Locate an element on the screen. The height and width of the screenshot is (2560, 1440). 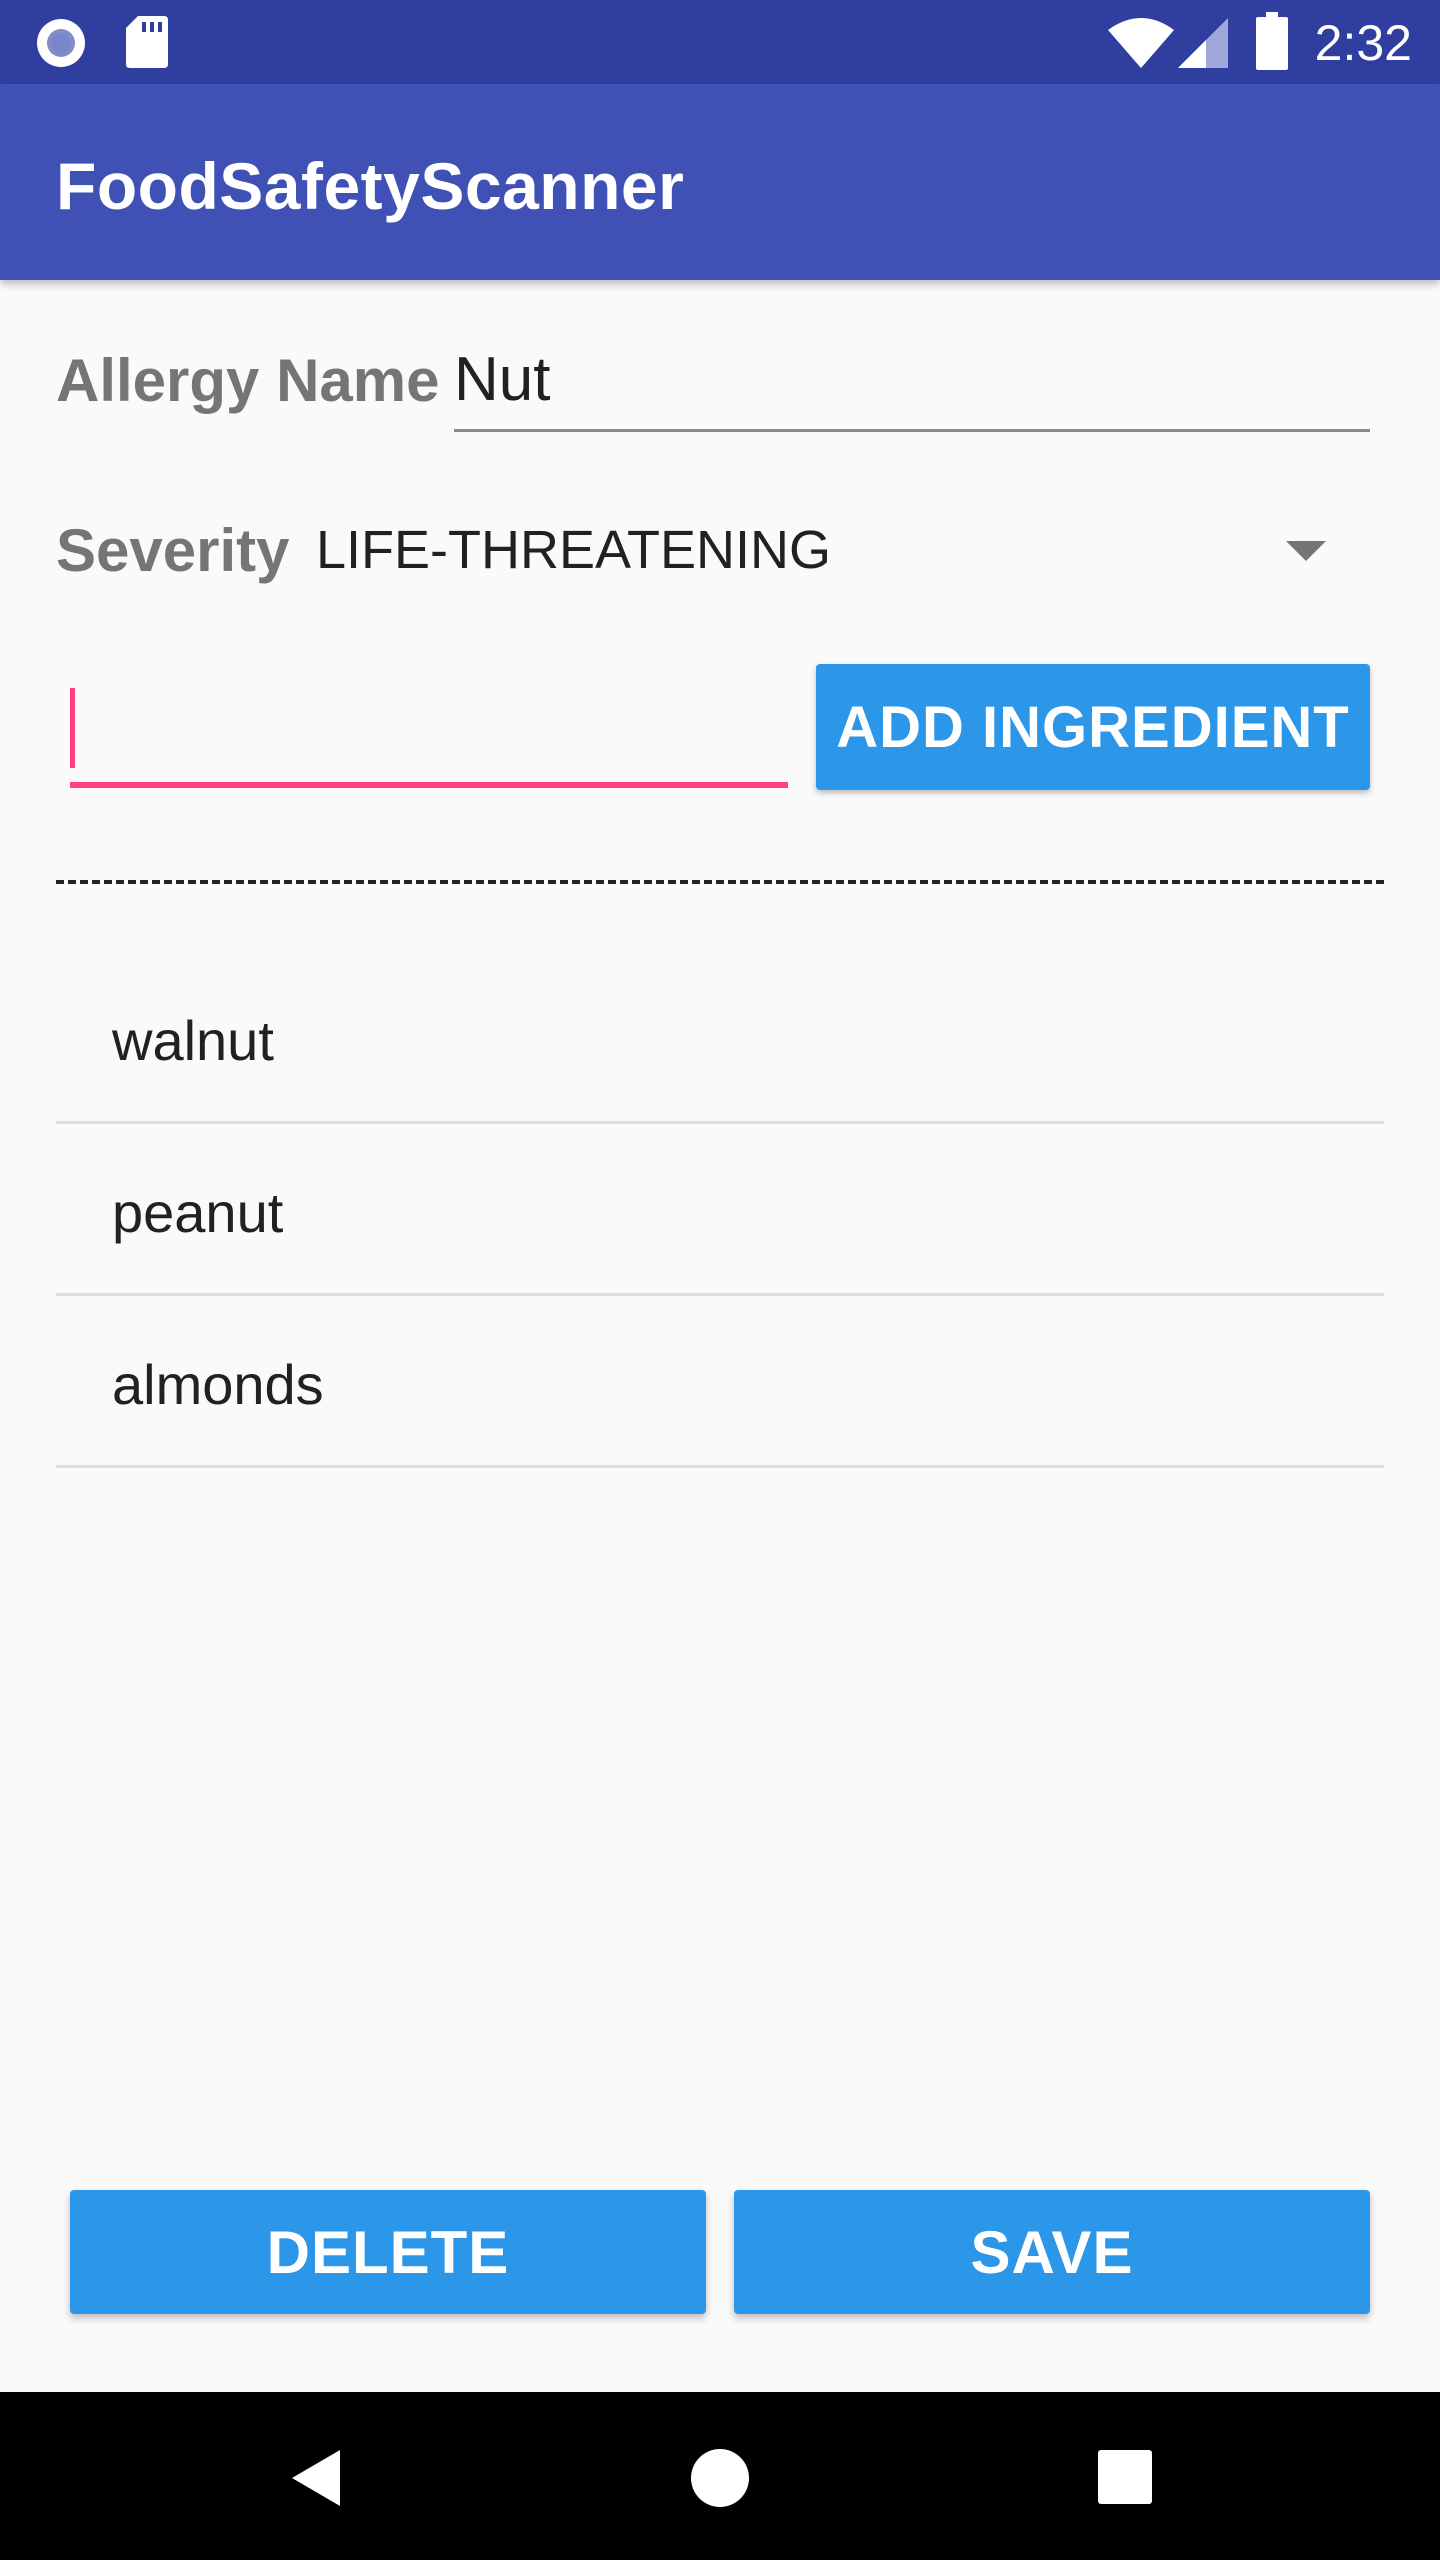
severity-label: Severity is located at coordinates (173, 550).